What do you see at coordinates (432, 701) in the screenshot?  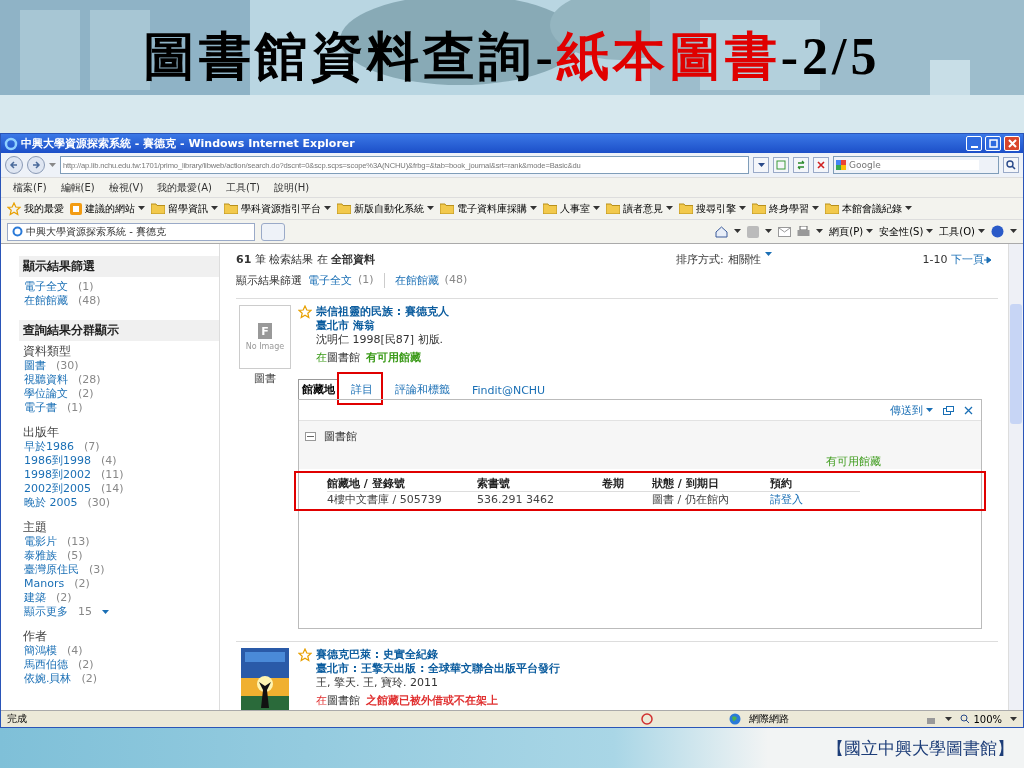 I see `availability-status: 之館藏已被外借或不在架上` at bounding box center [432, 701].